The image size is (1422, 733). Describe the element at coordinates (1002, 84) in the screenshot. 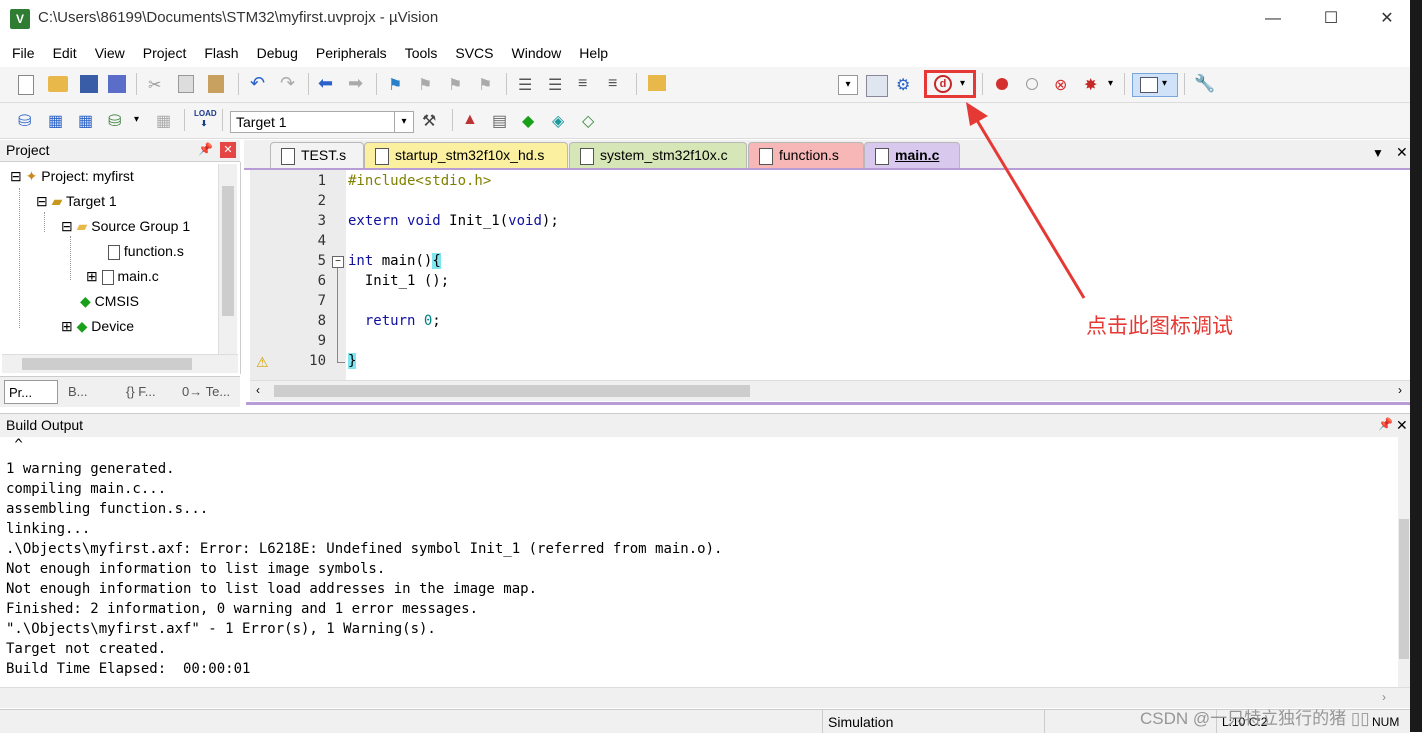

I see `insert-breakpoint-icon` at that location.